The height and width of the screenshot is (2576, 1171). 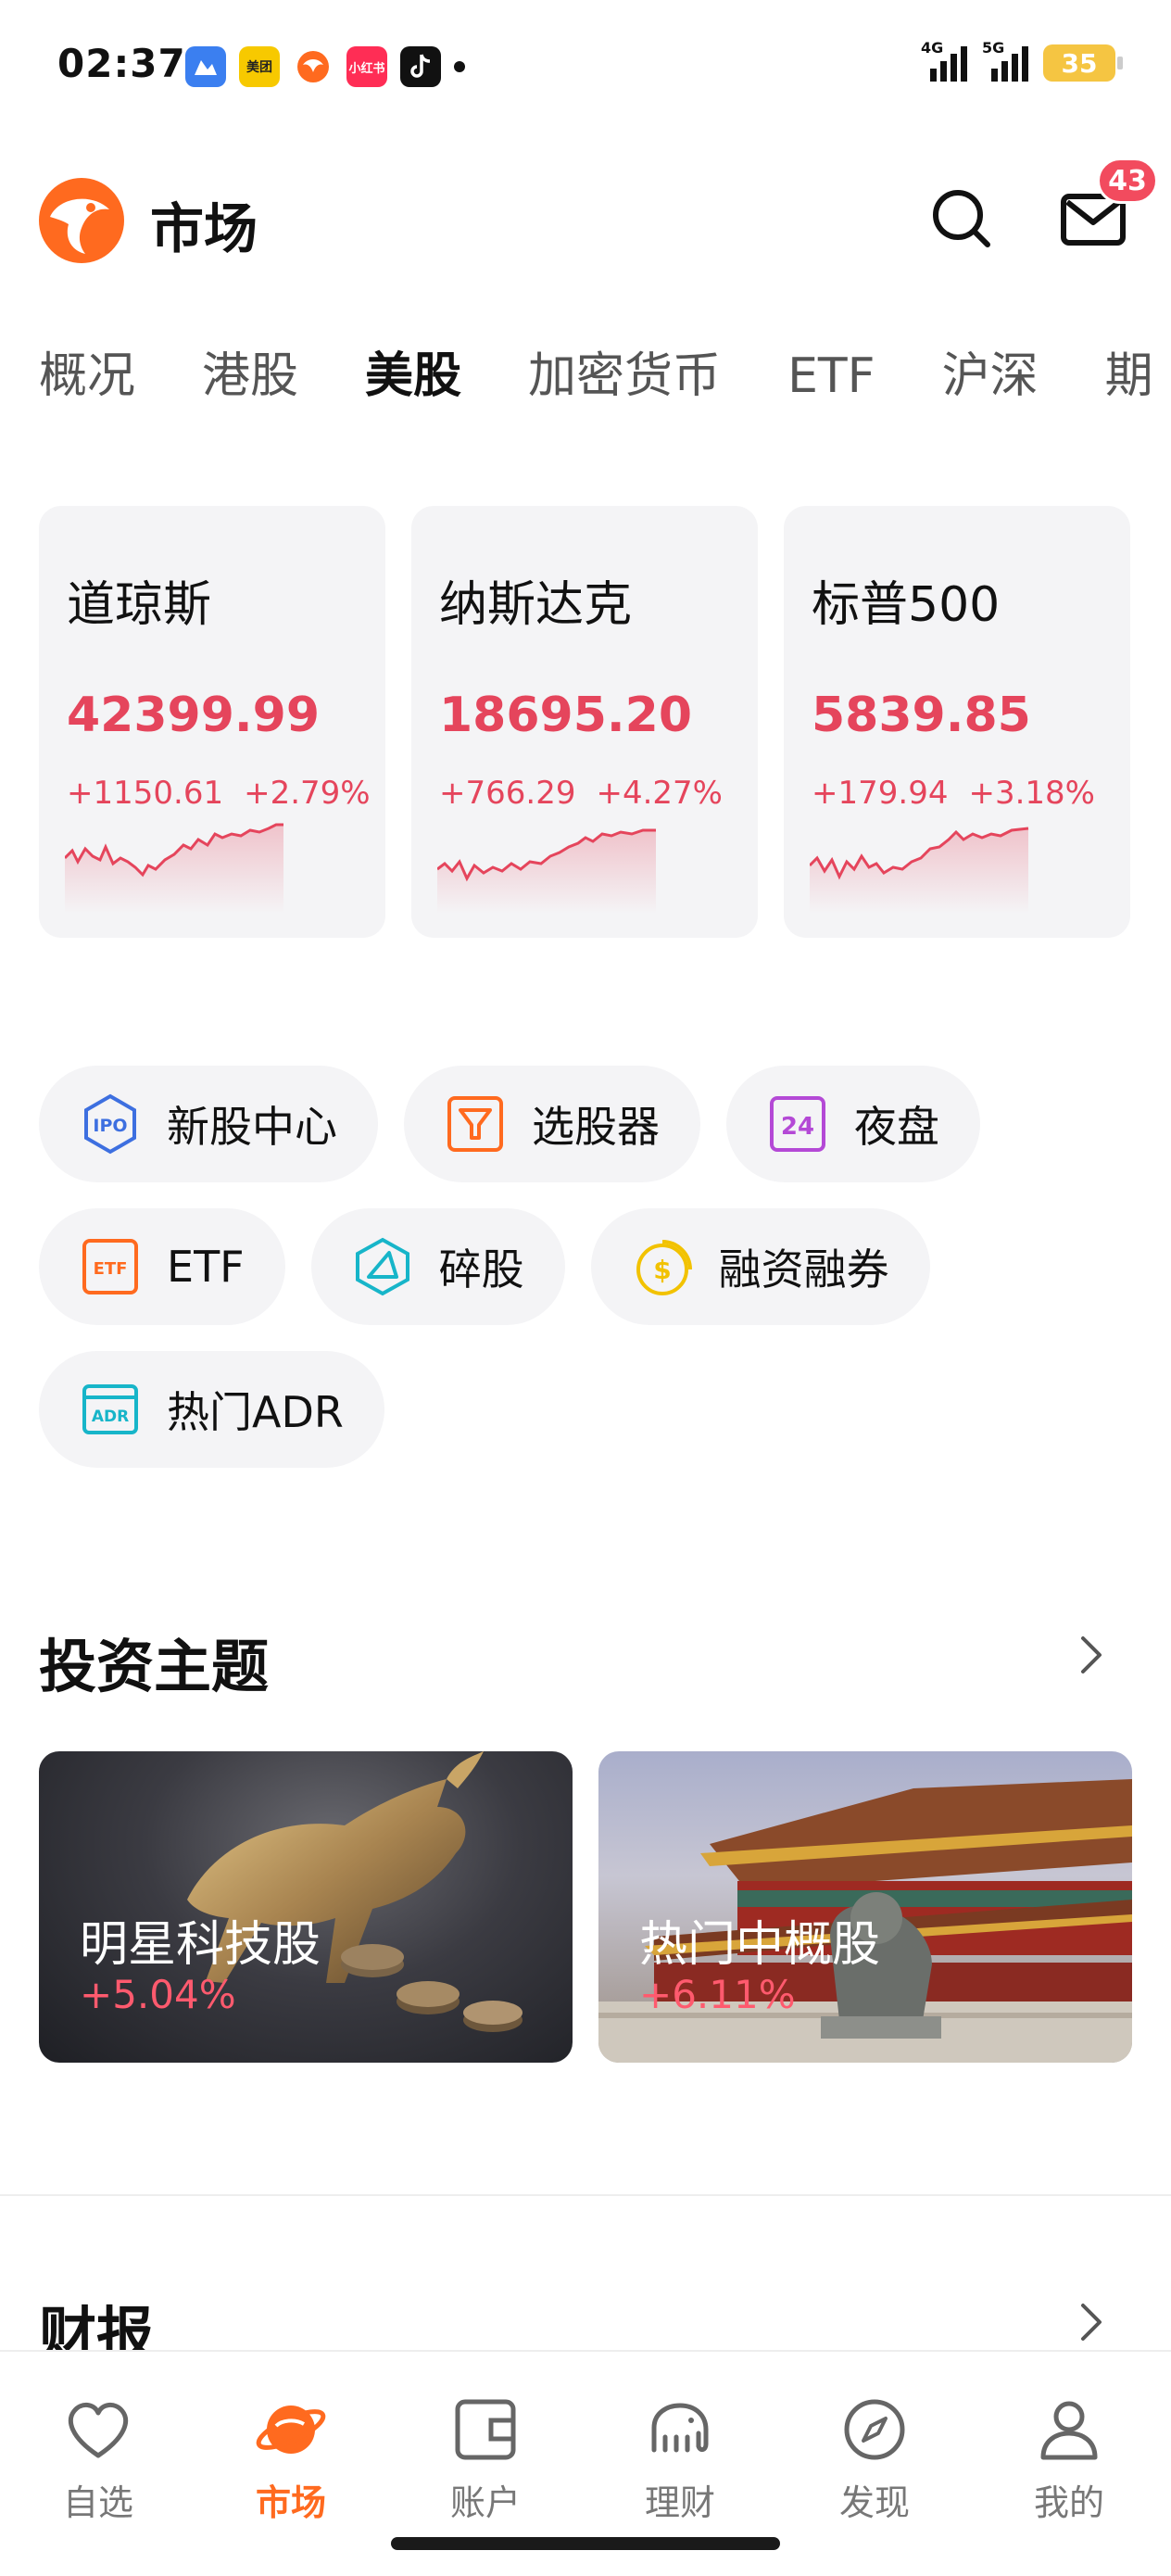 I want to click on shortcut-label: ETF, so click(x=206, y=1267).